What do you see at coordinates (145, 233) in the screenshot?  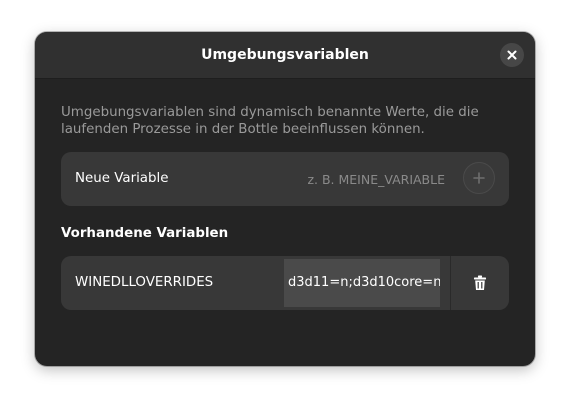 I see `existing-variables-heading: Vorhandene Variablen` at bounding box center [145, 233].